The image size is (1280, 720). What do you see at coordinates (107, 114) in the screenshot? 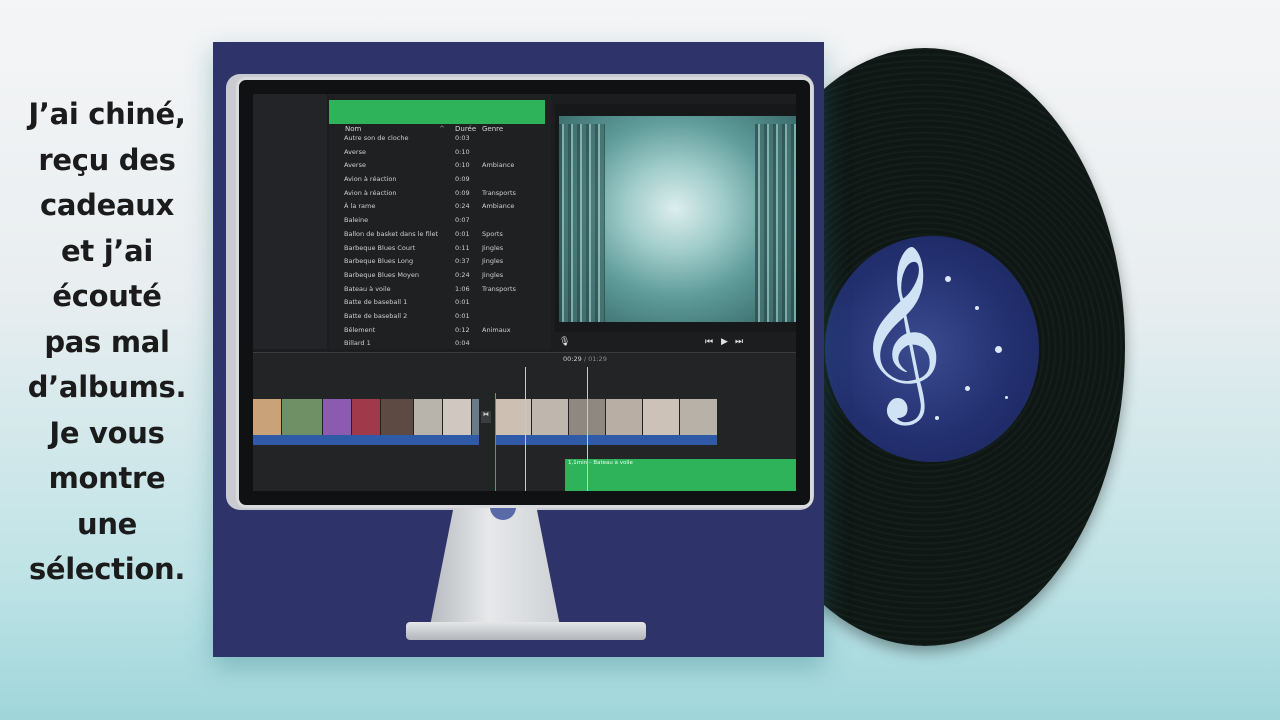
I see `caption-line: J’ai chiné,` at bounding box center [107, 114].